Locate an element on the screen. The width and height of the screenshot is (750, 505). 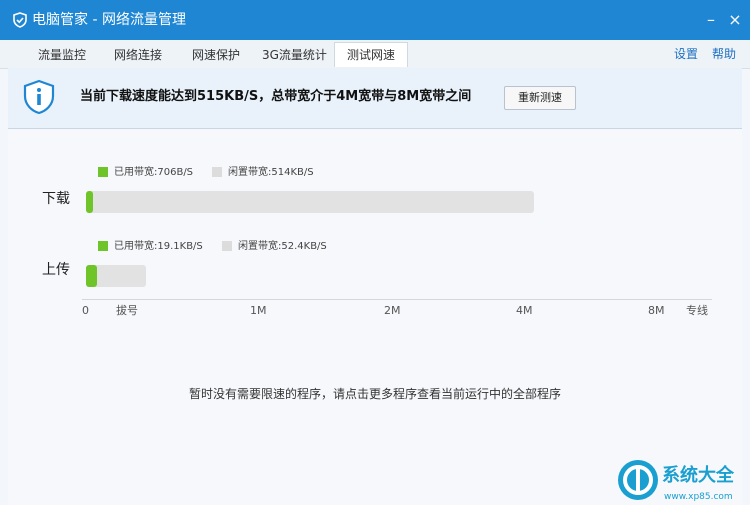
download-used-legend: 已用带宽:706B/S is located at coordinates (145, 173).